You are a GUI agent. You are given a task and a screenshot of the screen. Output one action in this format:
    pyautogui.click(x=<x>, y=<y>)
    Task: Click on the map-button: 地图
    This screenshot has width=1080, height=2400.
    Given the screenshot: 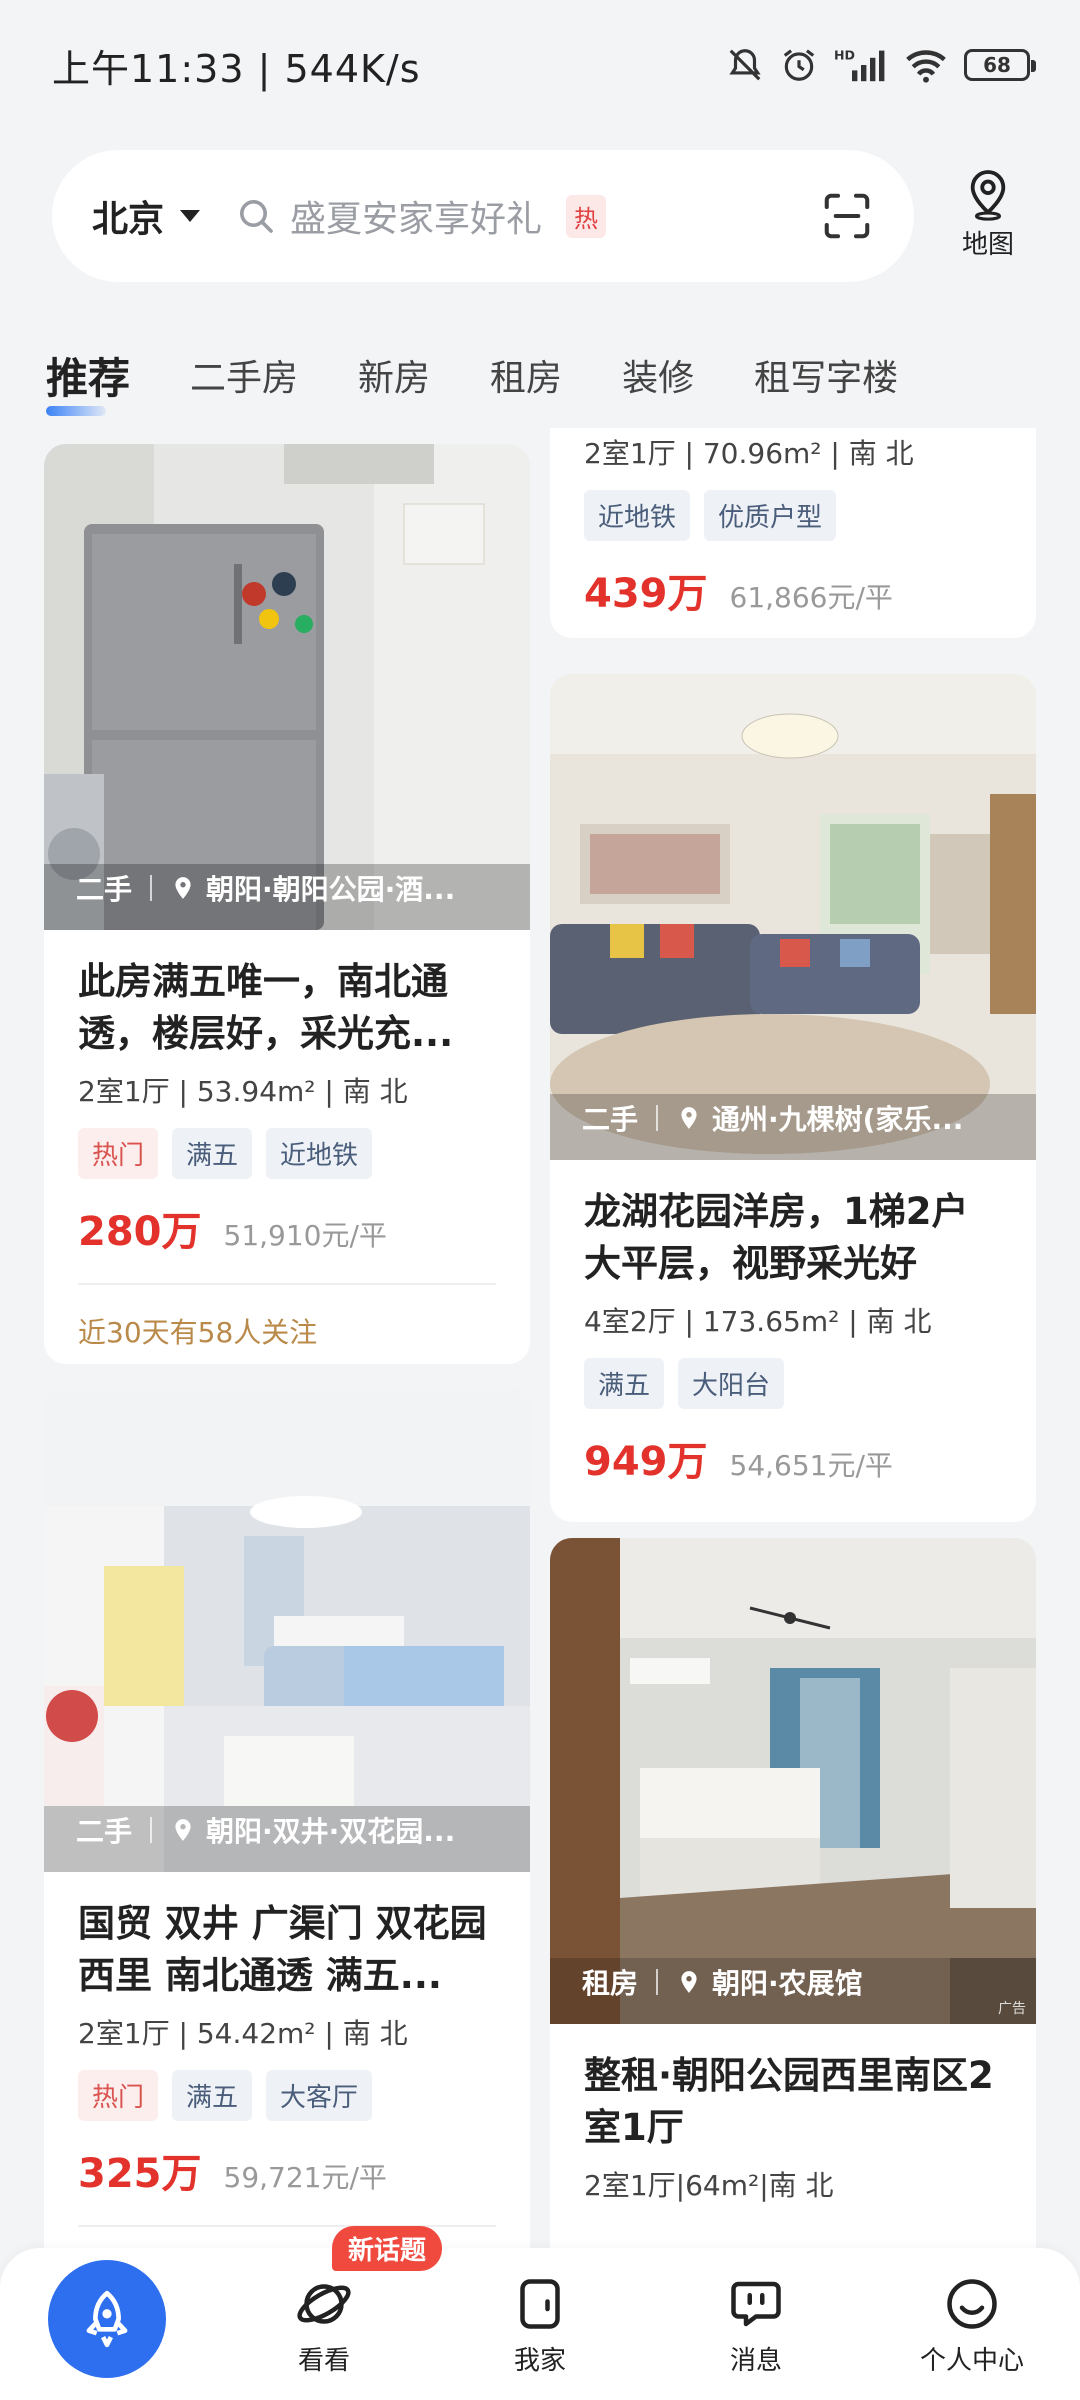 What is the action you would take?
    pyautogui.click(x=988, y=214)
    